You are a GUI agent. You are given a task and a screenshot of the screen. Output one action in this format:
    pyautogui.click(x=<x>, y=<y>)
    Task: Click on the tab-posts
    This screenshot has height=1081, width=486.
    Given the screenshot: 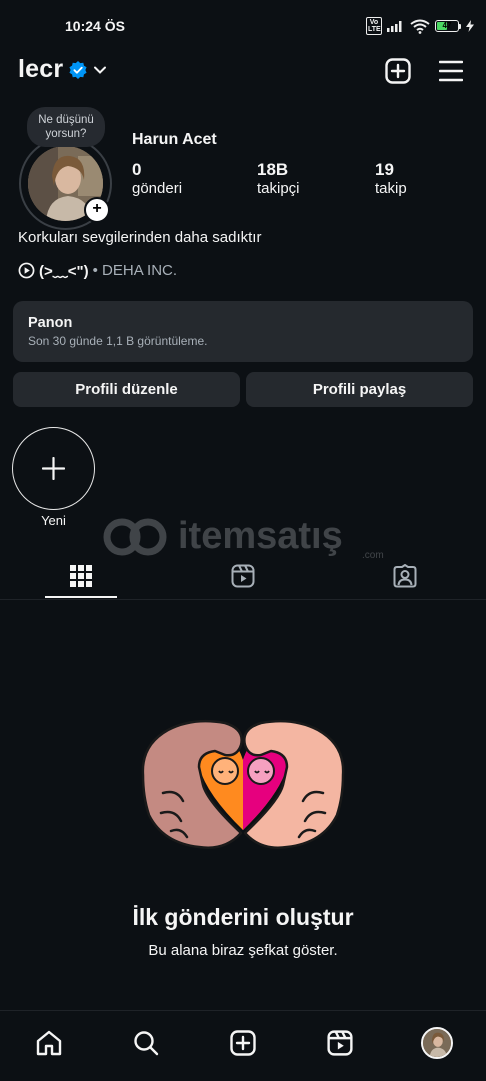 What is the action you would take?
    pyautogui.click(x=81, y=576)
    